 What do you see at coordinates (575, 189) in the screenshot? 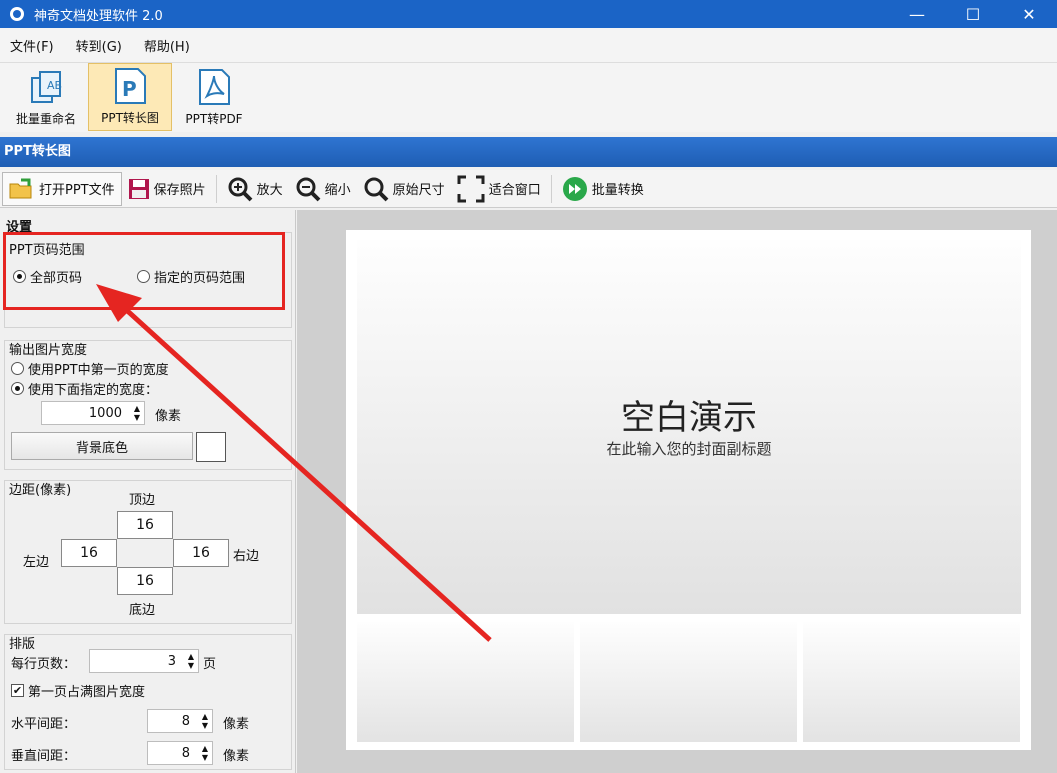
I see `fast-forward-icon` at bounding box center [575, 189].